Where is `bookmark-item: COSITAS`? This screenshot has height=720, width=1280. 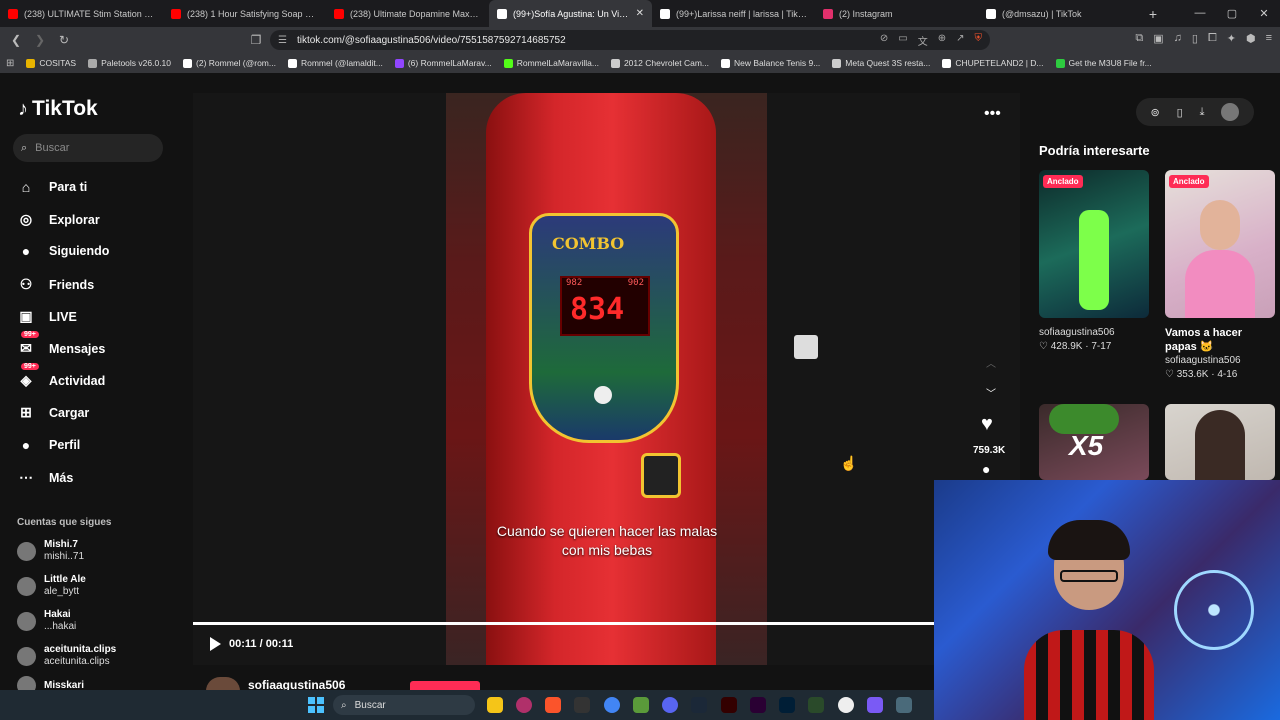 bookmark-item: COSITAS is located at coordinates (51, 63).